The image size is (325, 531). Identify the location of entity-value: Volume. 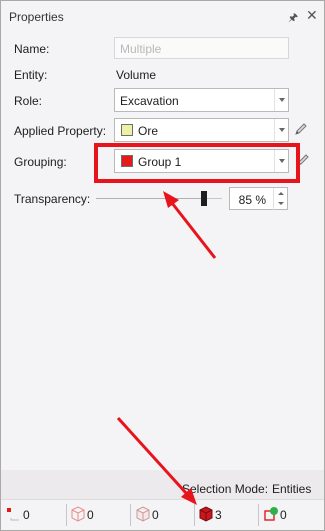
(136, 75).